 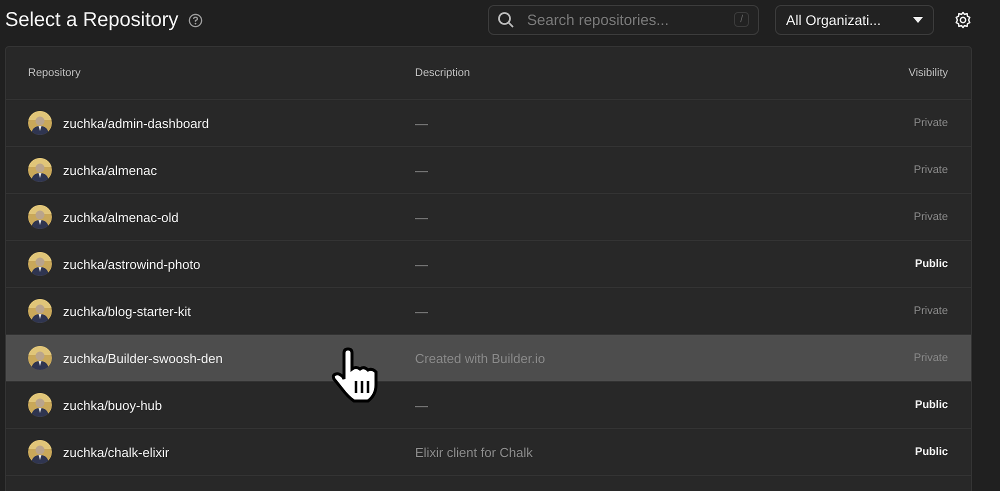 I want to click on repository-name: zuchka/blog-starter-kit, so click(x=127, y=311).